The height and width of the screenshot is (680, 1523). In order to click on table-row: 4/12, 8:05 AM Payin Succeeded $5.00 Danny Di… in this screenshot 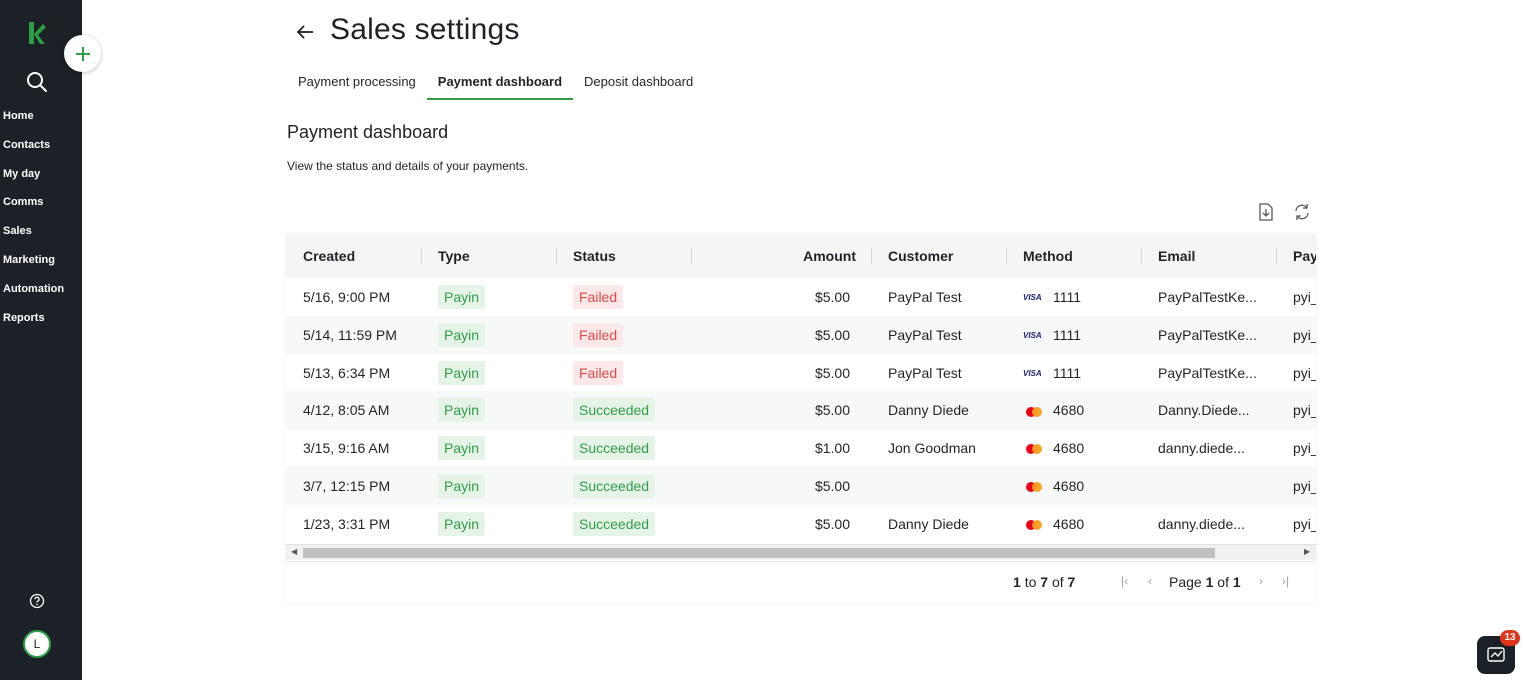, I will do `click(801, 410)`.